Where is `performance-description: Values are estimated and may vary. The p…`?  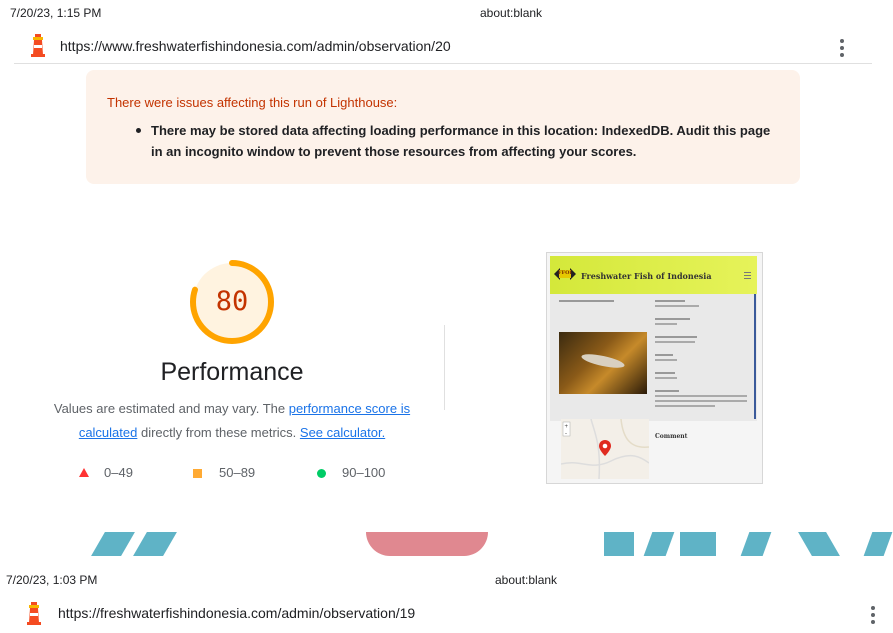 performance-description: Values are estimated and may vary. The p… is located at coordinates (232, 421).